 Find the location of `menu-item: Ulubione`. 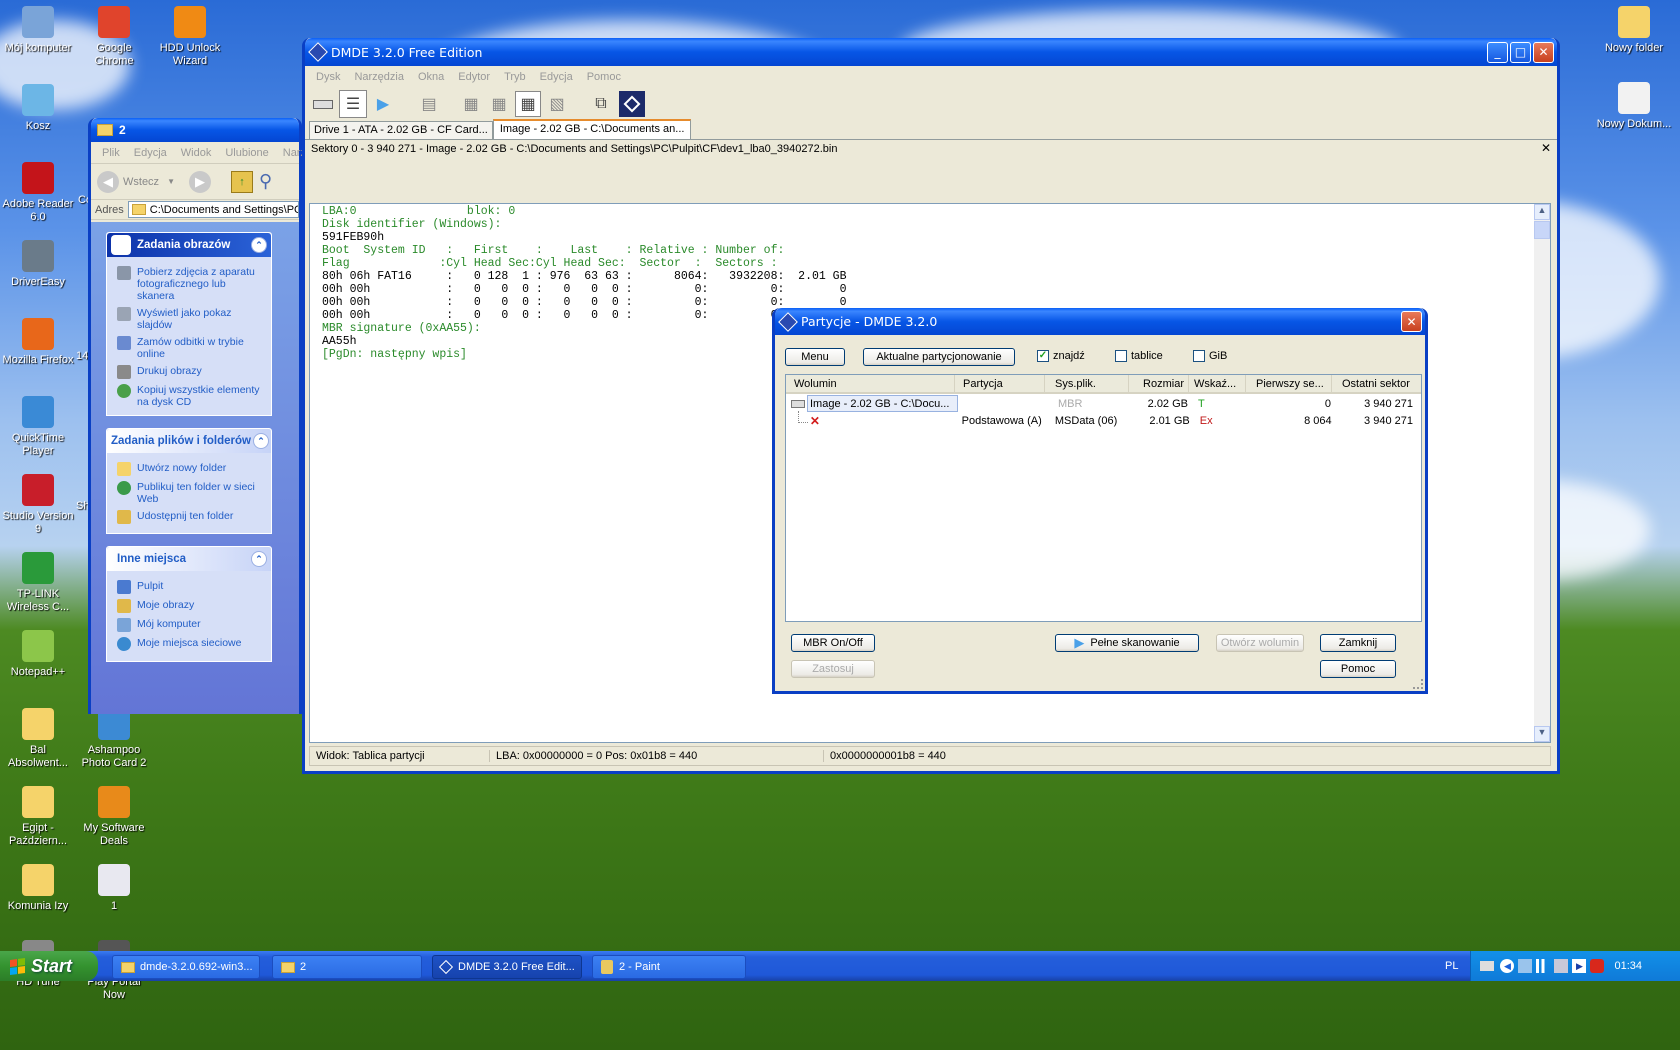

menu-item: Ulubione is located at coordinates (246, 153).